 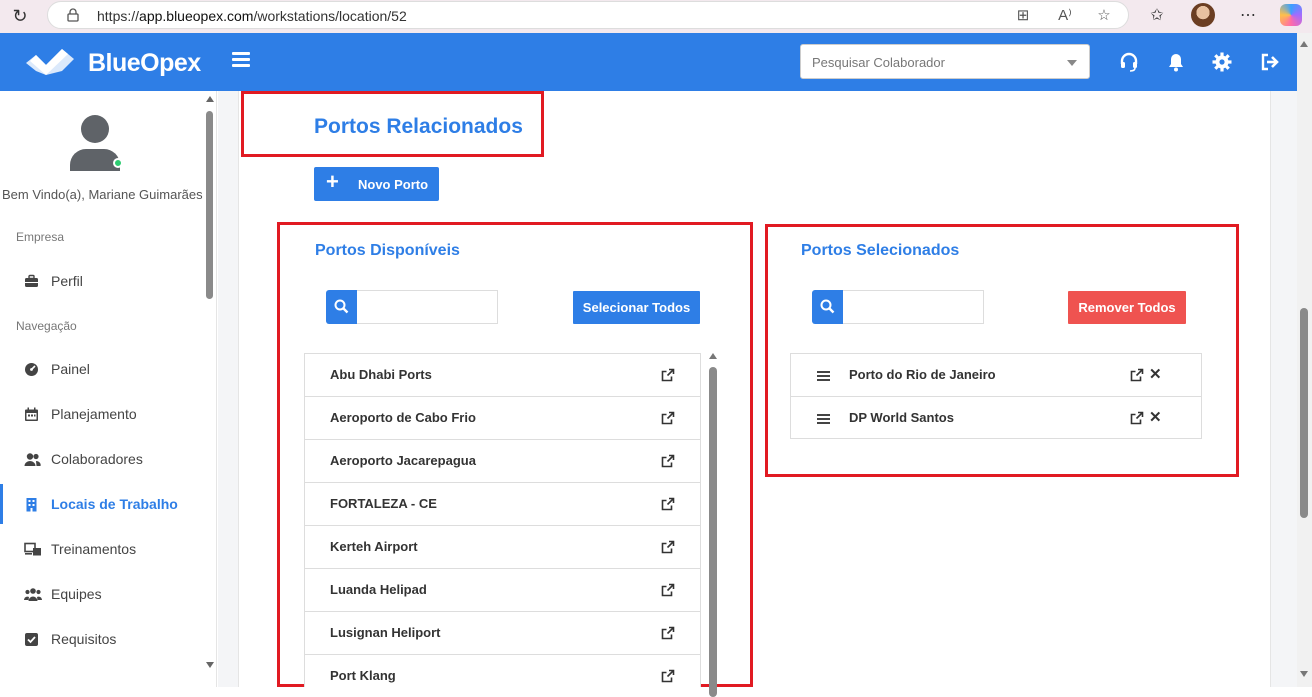 What do you see at coordinates (31, 280) in the screenshot?
I see `briefcase-icon` at bounding box center [31, 280].